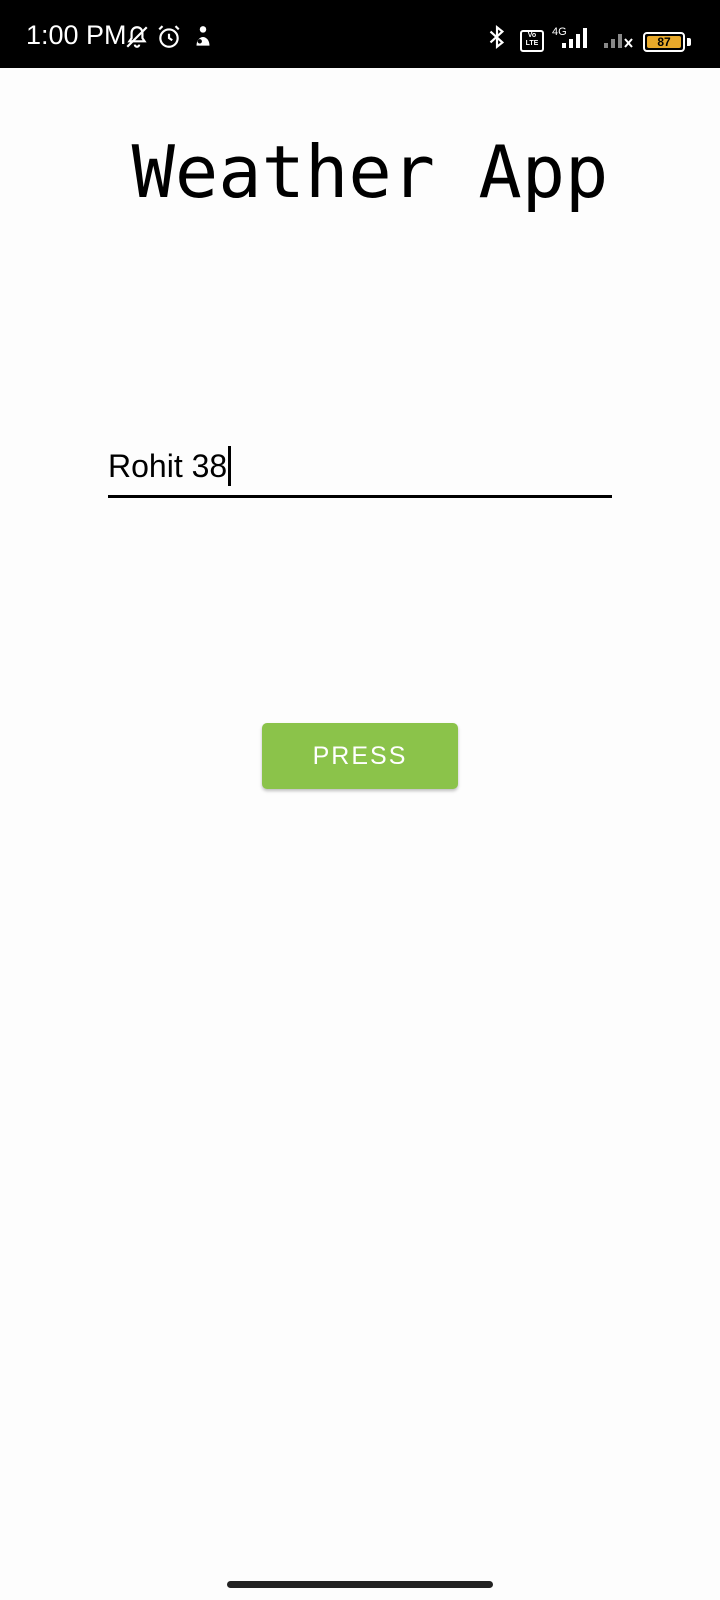 Image resolution: width=720 pixels, height=1600 pixels. I want to click on bluetooth-icon, so click(497, 37).